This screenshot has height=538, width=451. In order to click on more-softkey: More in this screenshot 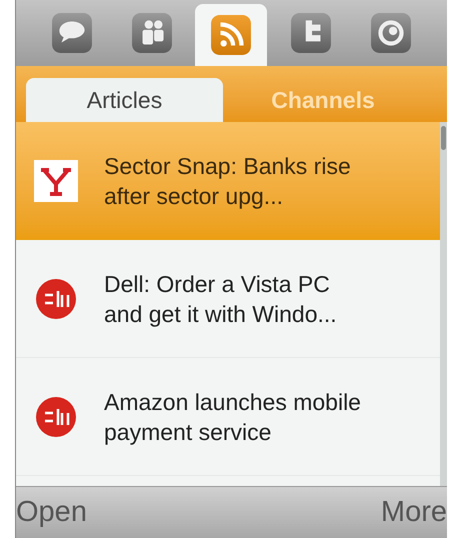, I will do `click(413, 512)`.